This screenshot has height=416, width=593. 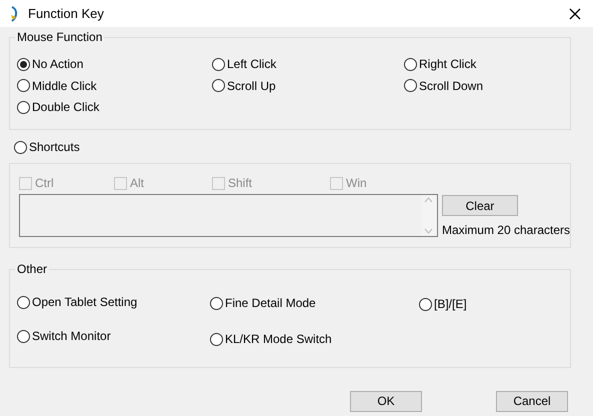 What do you see at coordinates (447, 64) in the screenshot?
I see `radio-label: Right Click` at bounding box center [447, 64].